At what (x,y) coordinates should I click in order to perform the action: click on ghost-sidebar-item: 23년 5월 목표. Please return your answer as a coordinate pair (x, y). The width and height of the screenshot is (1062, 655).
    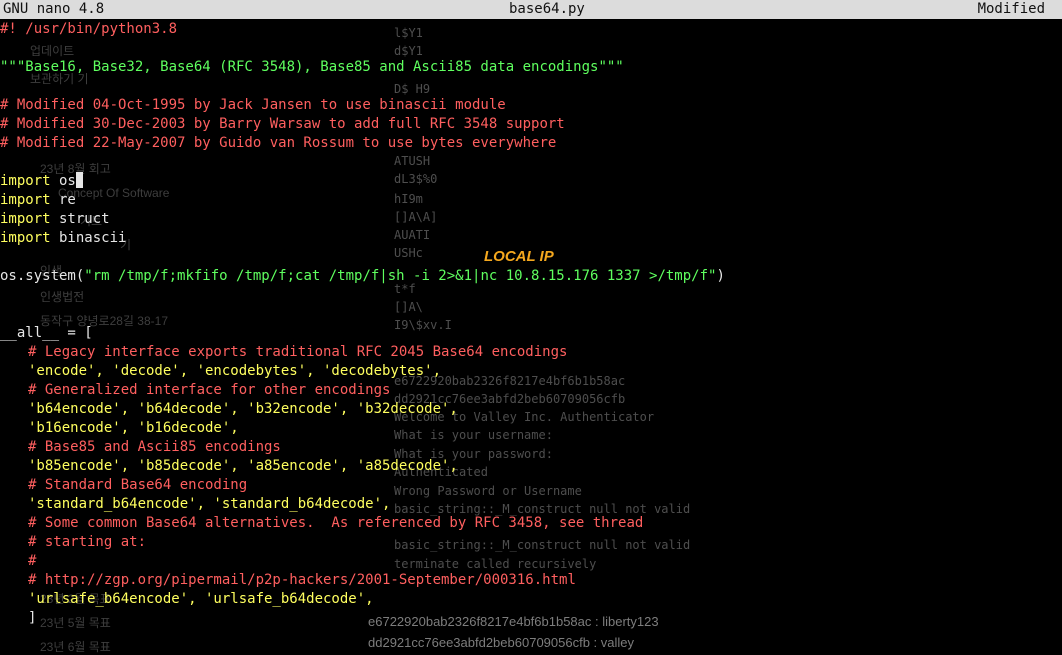
    Looking at the image, I should click on (75, 623).